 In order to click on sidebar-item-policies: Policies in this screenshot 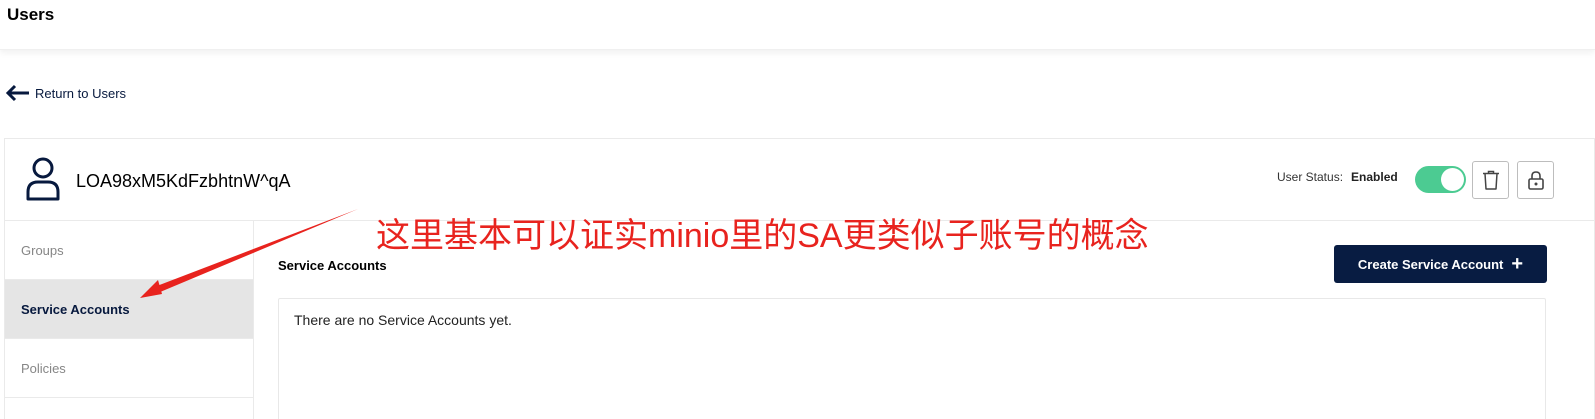, I will do `click(129, 368)`.